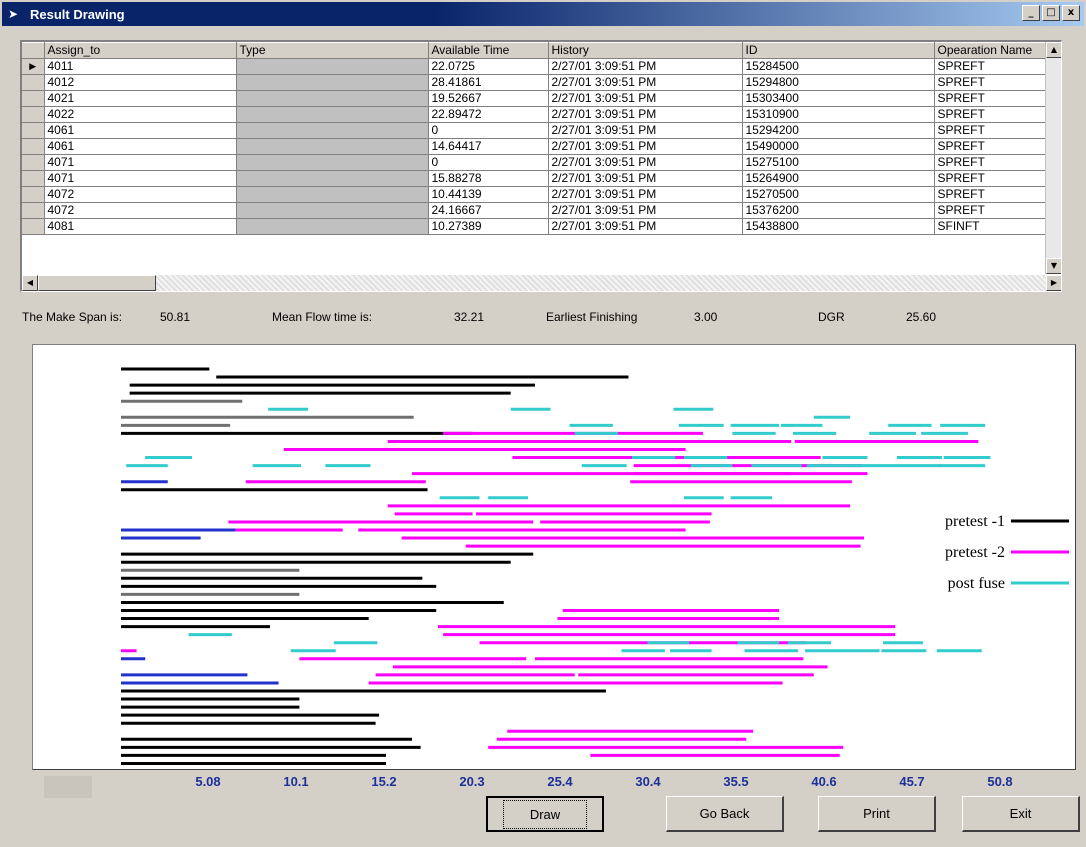 This screenshot has height=847, width=1086. What do you see at coordinates (991, 50) in the screenshot?
I see `column-header: Opearation Name` at bounding box center [991, 50].